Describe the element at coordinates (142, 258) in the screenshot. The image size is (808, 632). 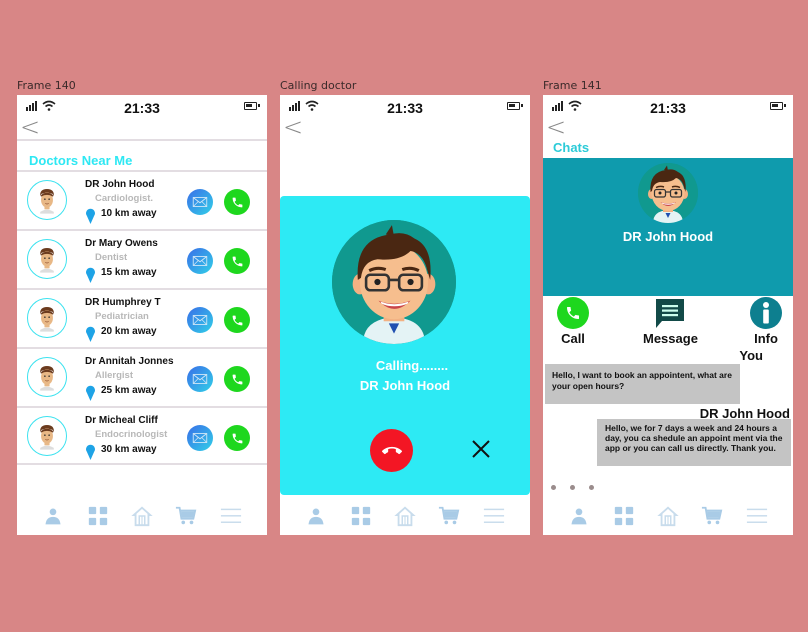
I see `doctor-row: Dr Mary Owens Dentist 15 km away` at that location.